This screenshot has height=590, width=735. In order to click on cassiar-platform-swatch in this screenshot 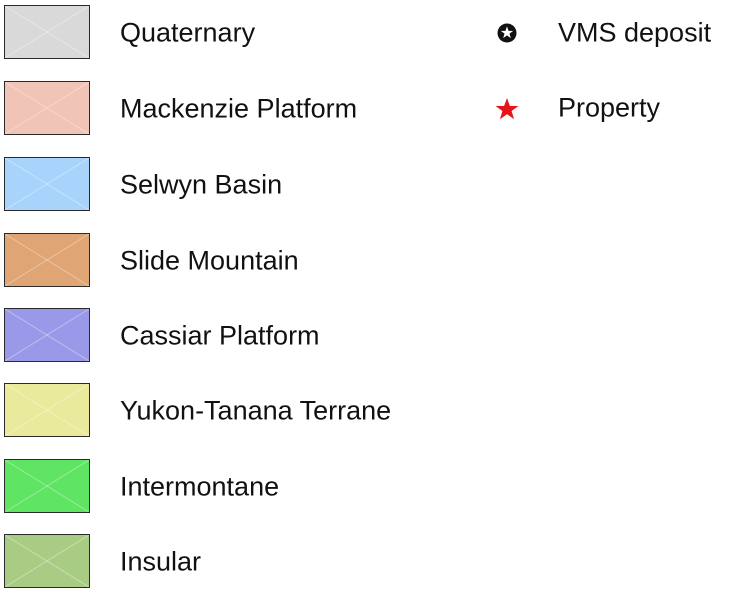, I will do `click(47, 335)`.